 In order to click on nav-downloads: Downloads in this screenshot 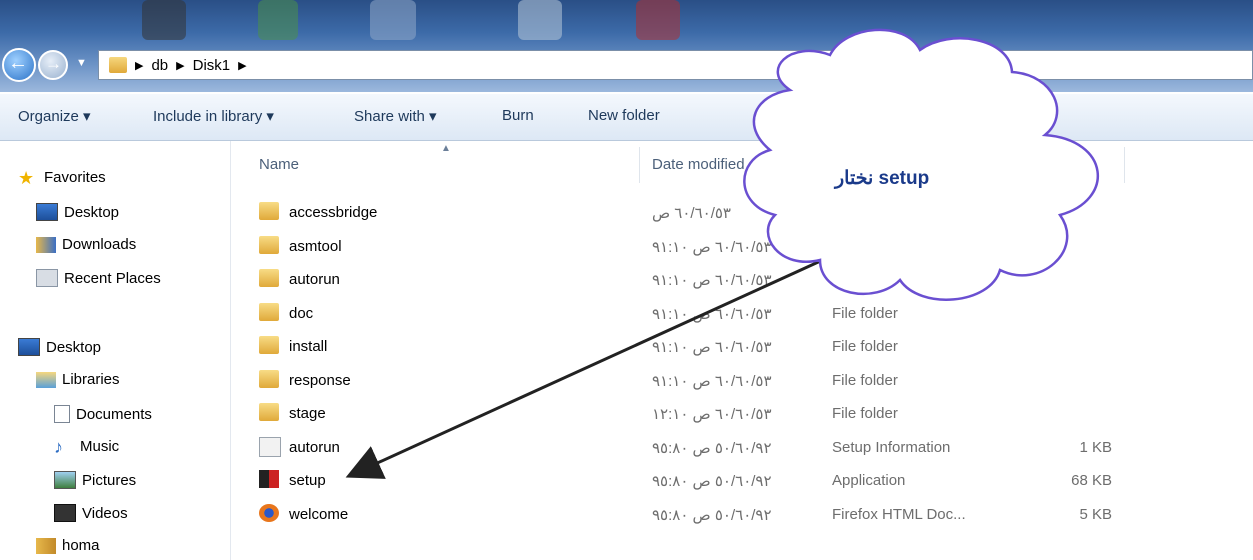, I will do `click(86, 244)`.